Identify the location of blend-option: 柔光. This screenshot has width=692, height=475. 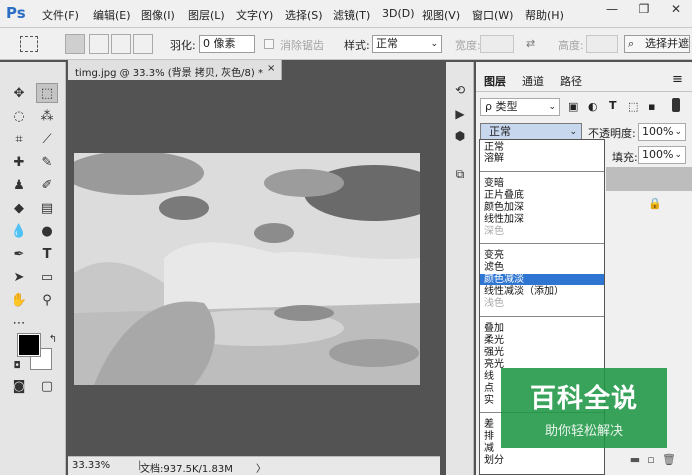
(542, 340).